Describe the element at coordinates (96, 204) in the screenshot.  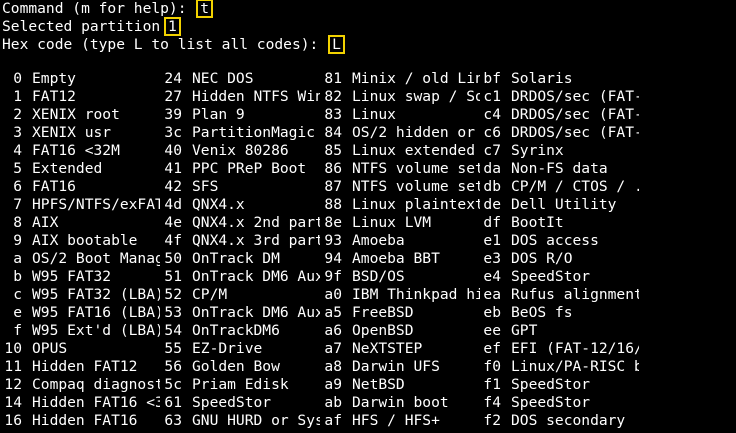
I see `partition-type-name: HPFS/NTFS/exFAT` at that location.